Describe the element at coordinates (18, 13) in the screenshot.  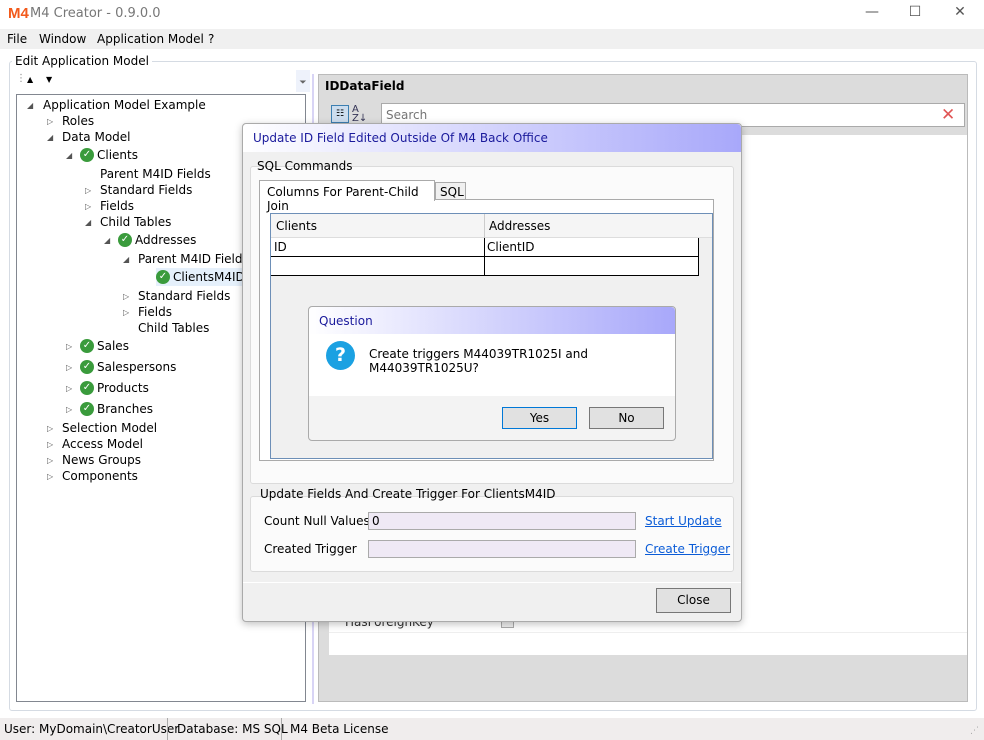
I see `app-logo: M4` at that location.